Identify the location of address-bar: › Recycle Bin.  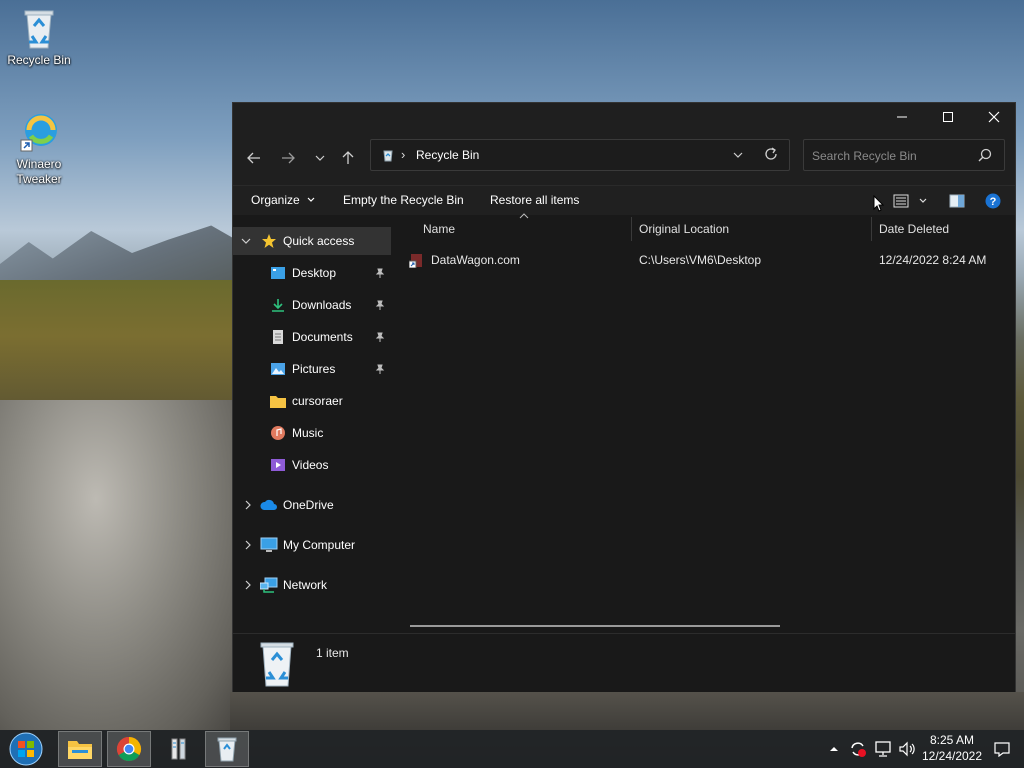
(580, 155).